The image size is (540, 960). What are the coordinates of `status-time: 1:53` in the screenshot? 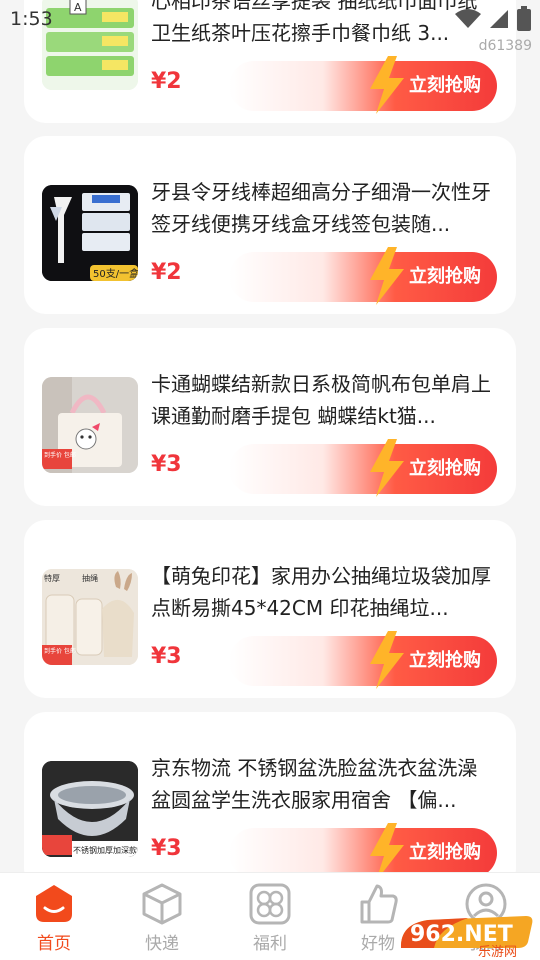 It's located at (31, 19).